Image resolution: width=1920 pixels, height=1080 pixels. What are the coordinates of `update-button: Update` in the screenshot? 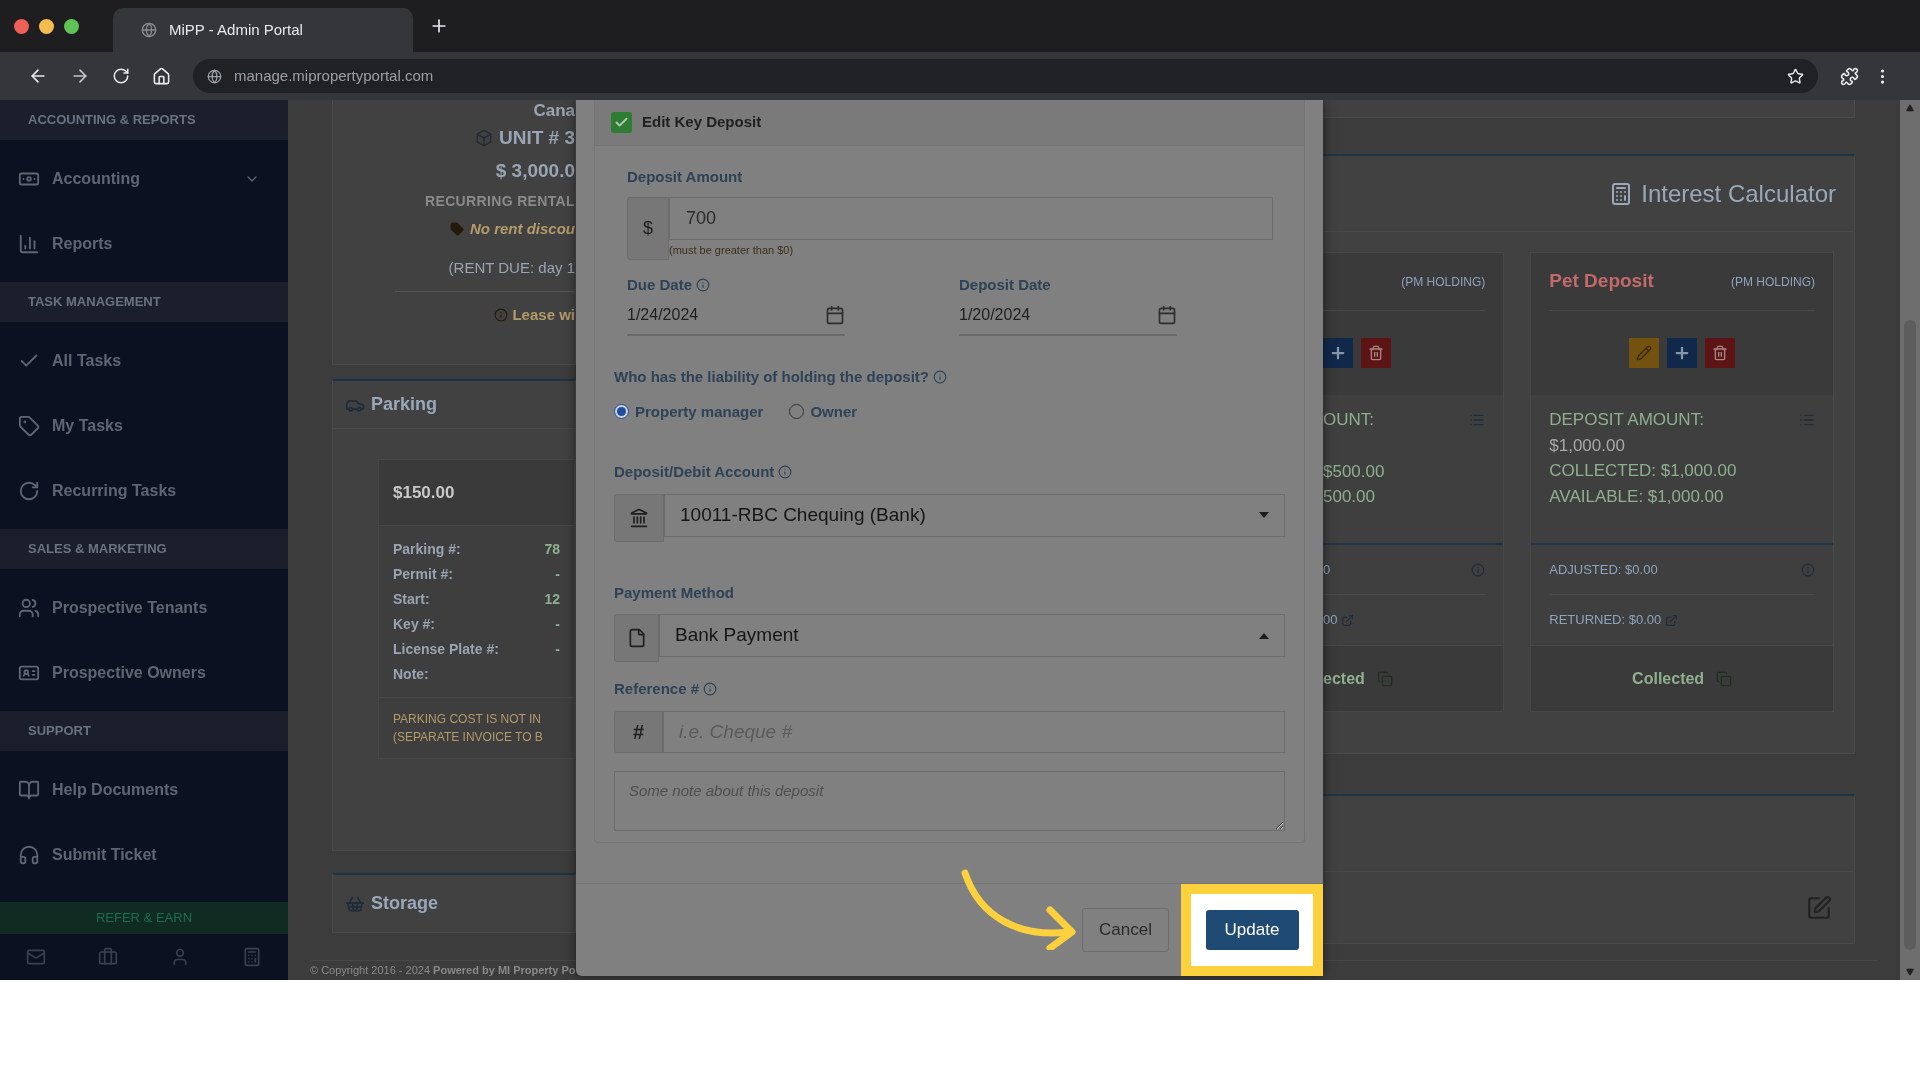 It's located at (1252, 930).